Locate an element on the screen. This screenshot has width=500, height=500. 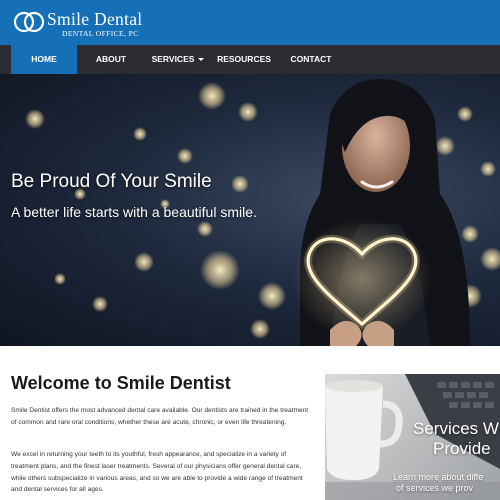
nav-home-label: HOME is located at coordinates (44, 59).